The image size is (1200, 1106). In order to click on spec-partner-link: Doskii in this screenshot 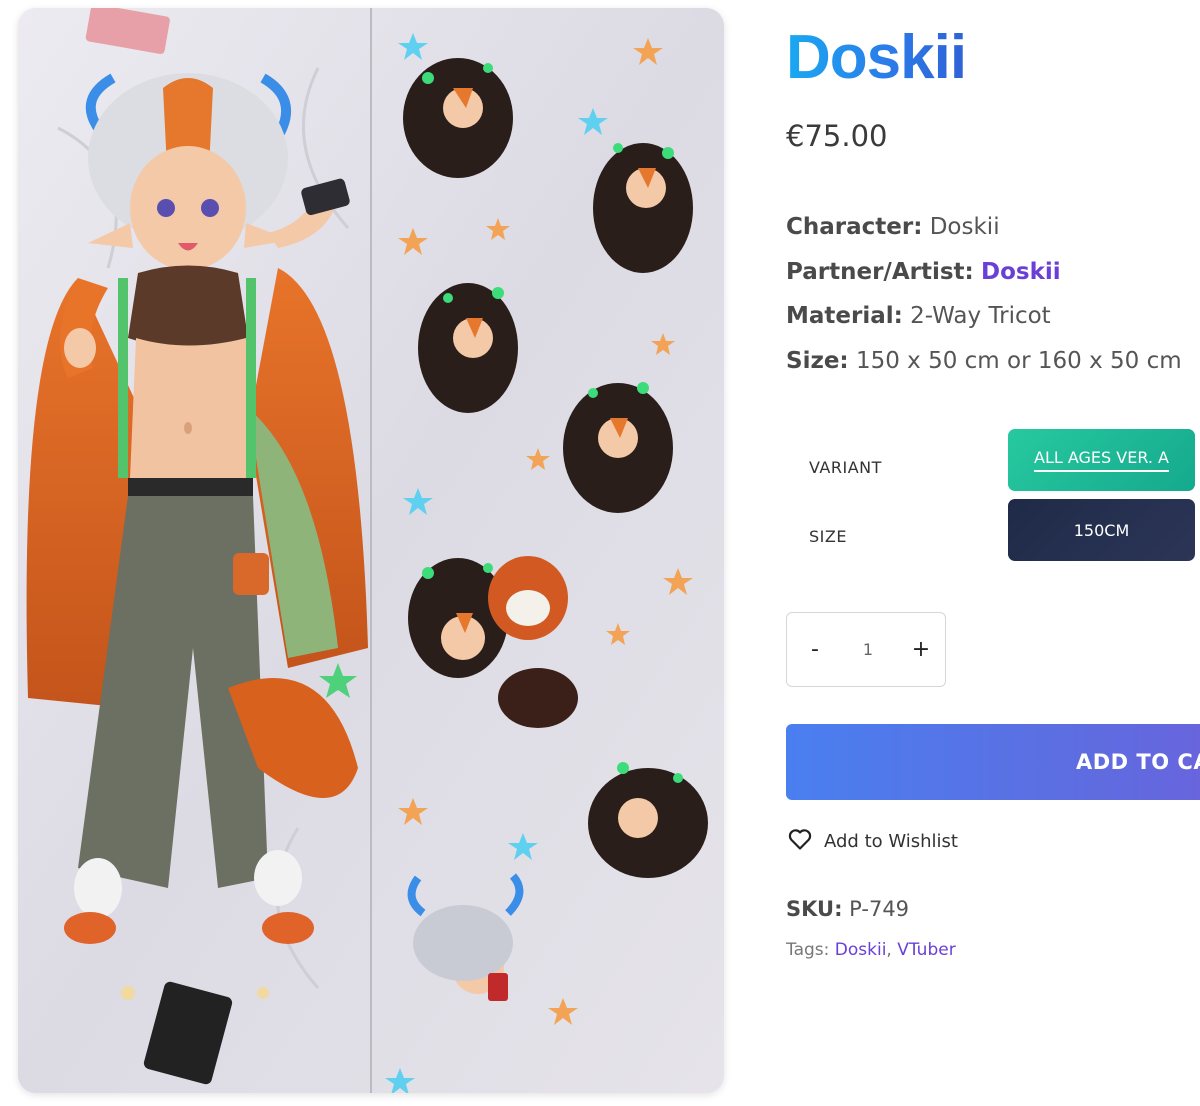, I will do `click(1021, 272)`.